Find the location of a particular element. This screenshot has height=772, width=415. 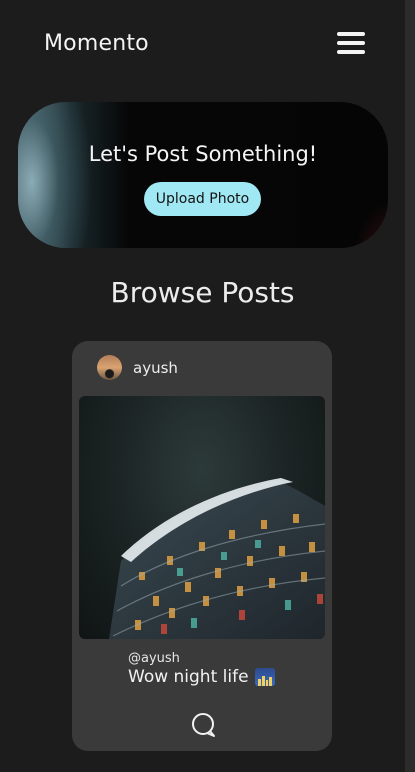

comment-bubble-icon is located at coordinates (203, 725).